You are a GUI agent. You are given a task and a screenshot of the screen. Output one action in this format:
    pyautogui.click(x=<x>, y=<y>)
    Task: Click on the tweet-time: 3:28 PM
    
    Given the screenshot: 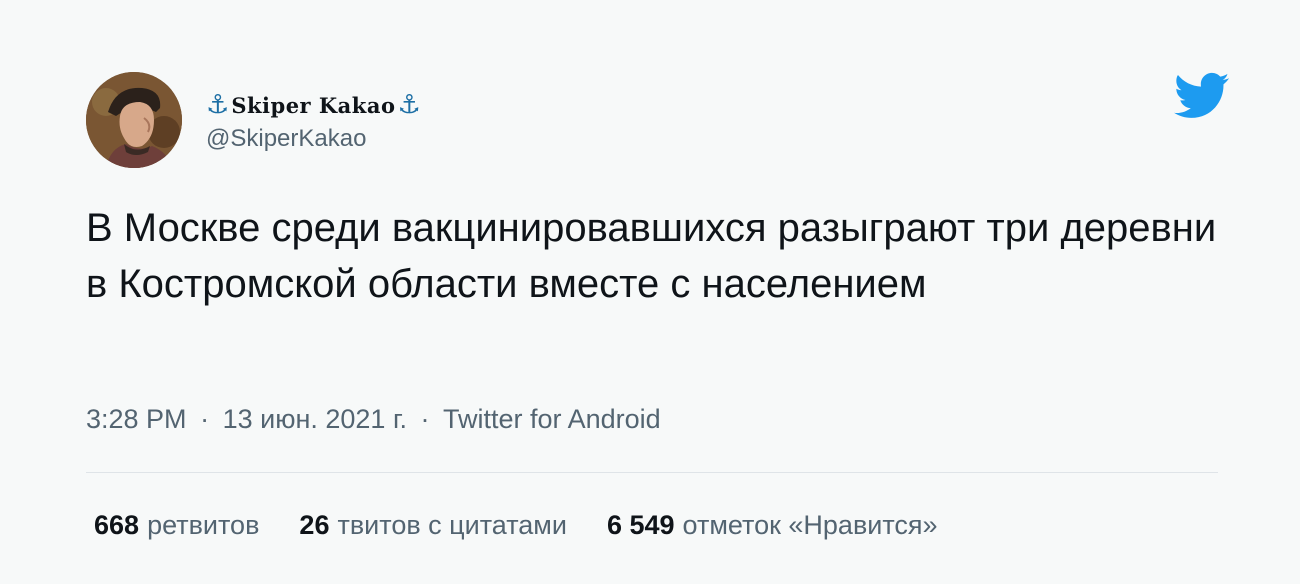 What is the action you would take?
    pyautogui.click(x=136, y=419)
    